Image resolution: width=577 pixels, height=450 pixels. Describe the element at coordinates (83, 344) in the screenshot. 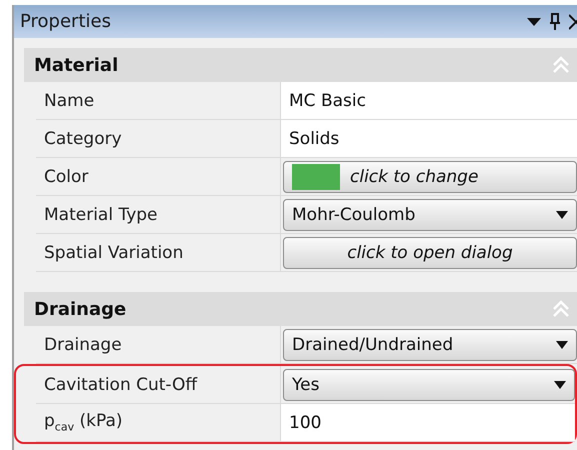

I see `property-label: Drainage` at that location.